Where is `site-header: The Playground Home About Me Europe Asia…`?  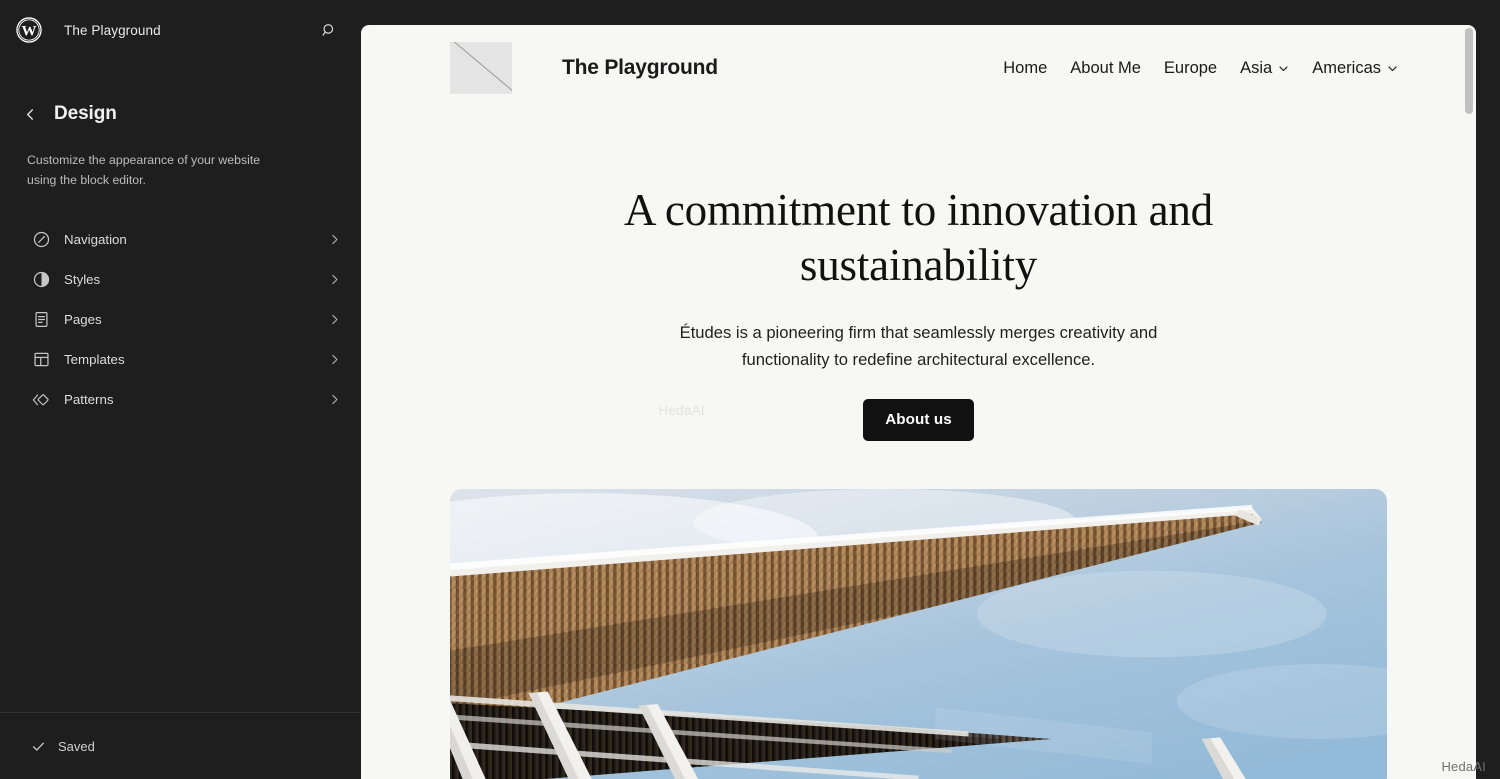 site-header: The Playground Home About Me Europe Asia… is located at coordinates (918, 68).